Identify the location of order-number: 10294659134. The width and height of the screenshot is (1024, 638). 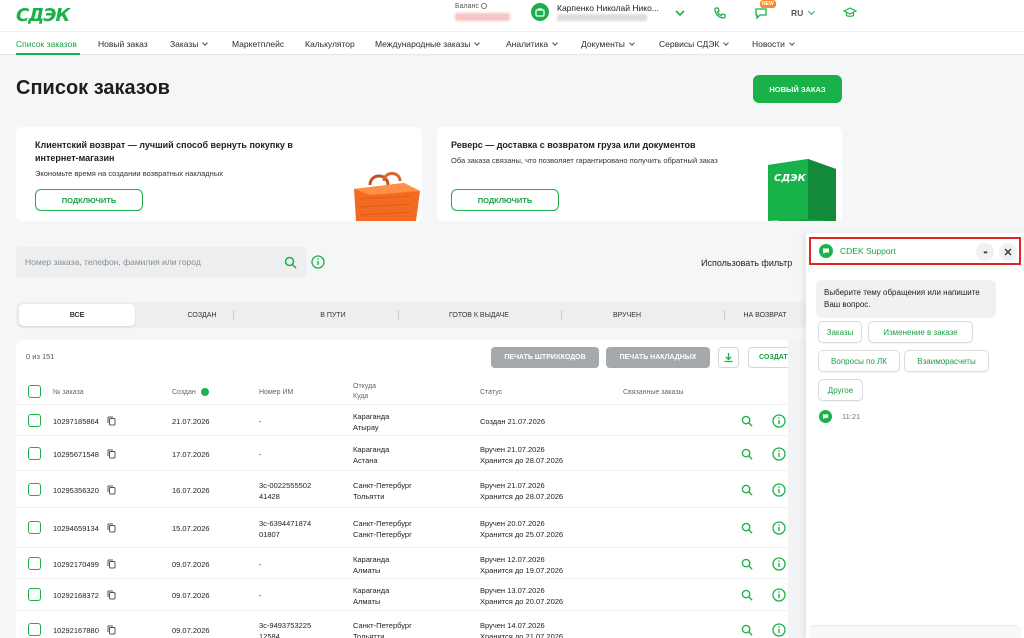
(76, 528).